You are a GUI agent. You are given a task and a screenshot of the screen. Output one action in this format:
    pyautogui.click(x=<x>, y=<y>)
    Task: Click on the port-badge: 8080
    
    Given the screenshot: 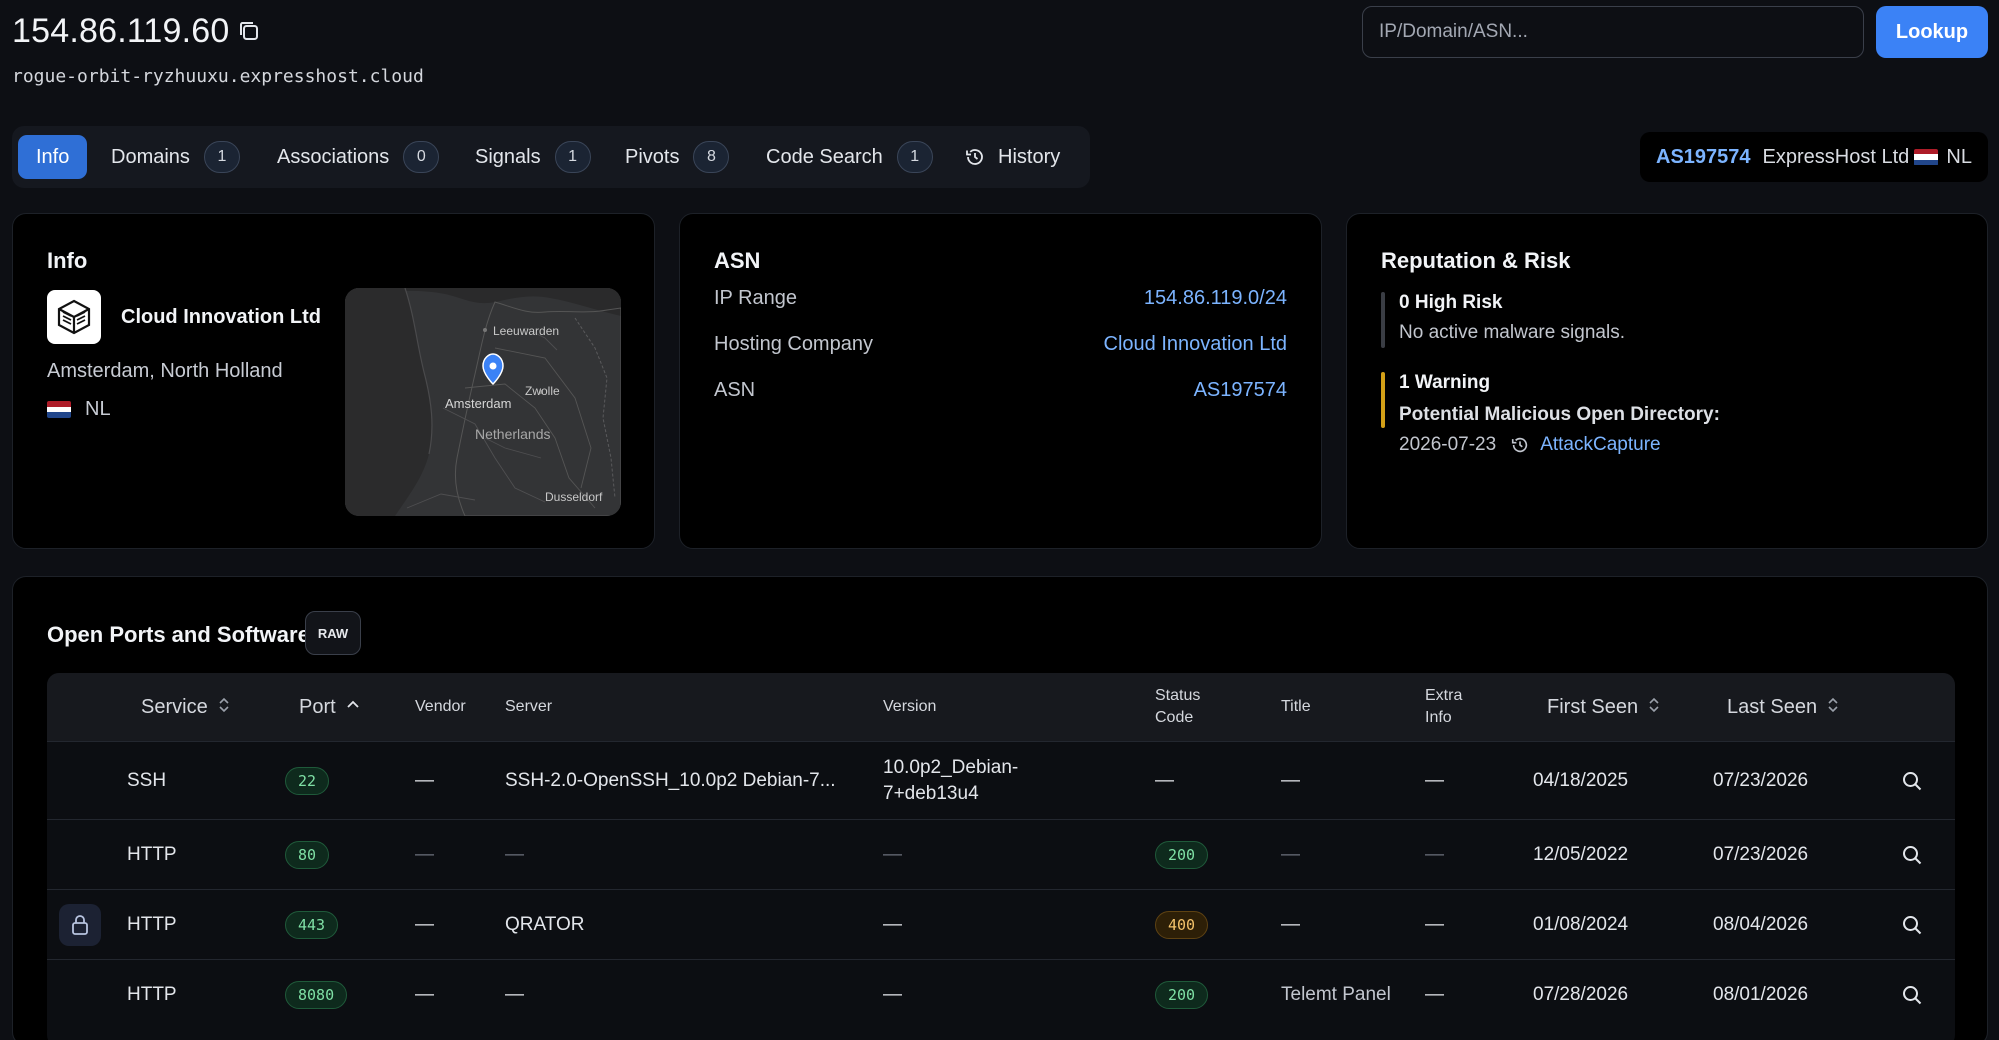 What is the action you would take?
    pyautogui.click(x=316, y=994)
    